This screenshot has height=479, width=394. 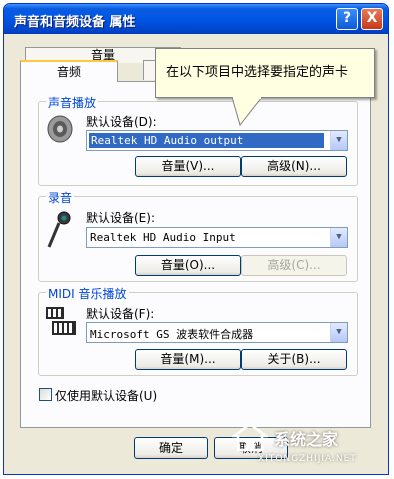 What do you see at coordinates (171, 448) in the screenshot?
I see `ok-button: 确定` at bounding box center [171, 448].